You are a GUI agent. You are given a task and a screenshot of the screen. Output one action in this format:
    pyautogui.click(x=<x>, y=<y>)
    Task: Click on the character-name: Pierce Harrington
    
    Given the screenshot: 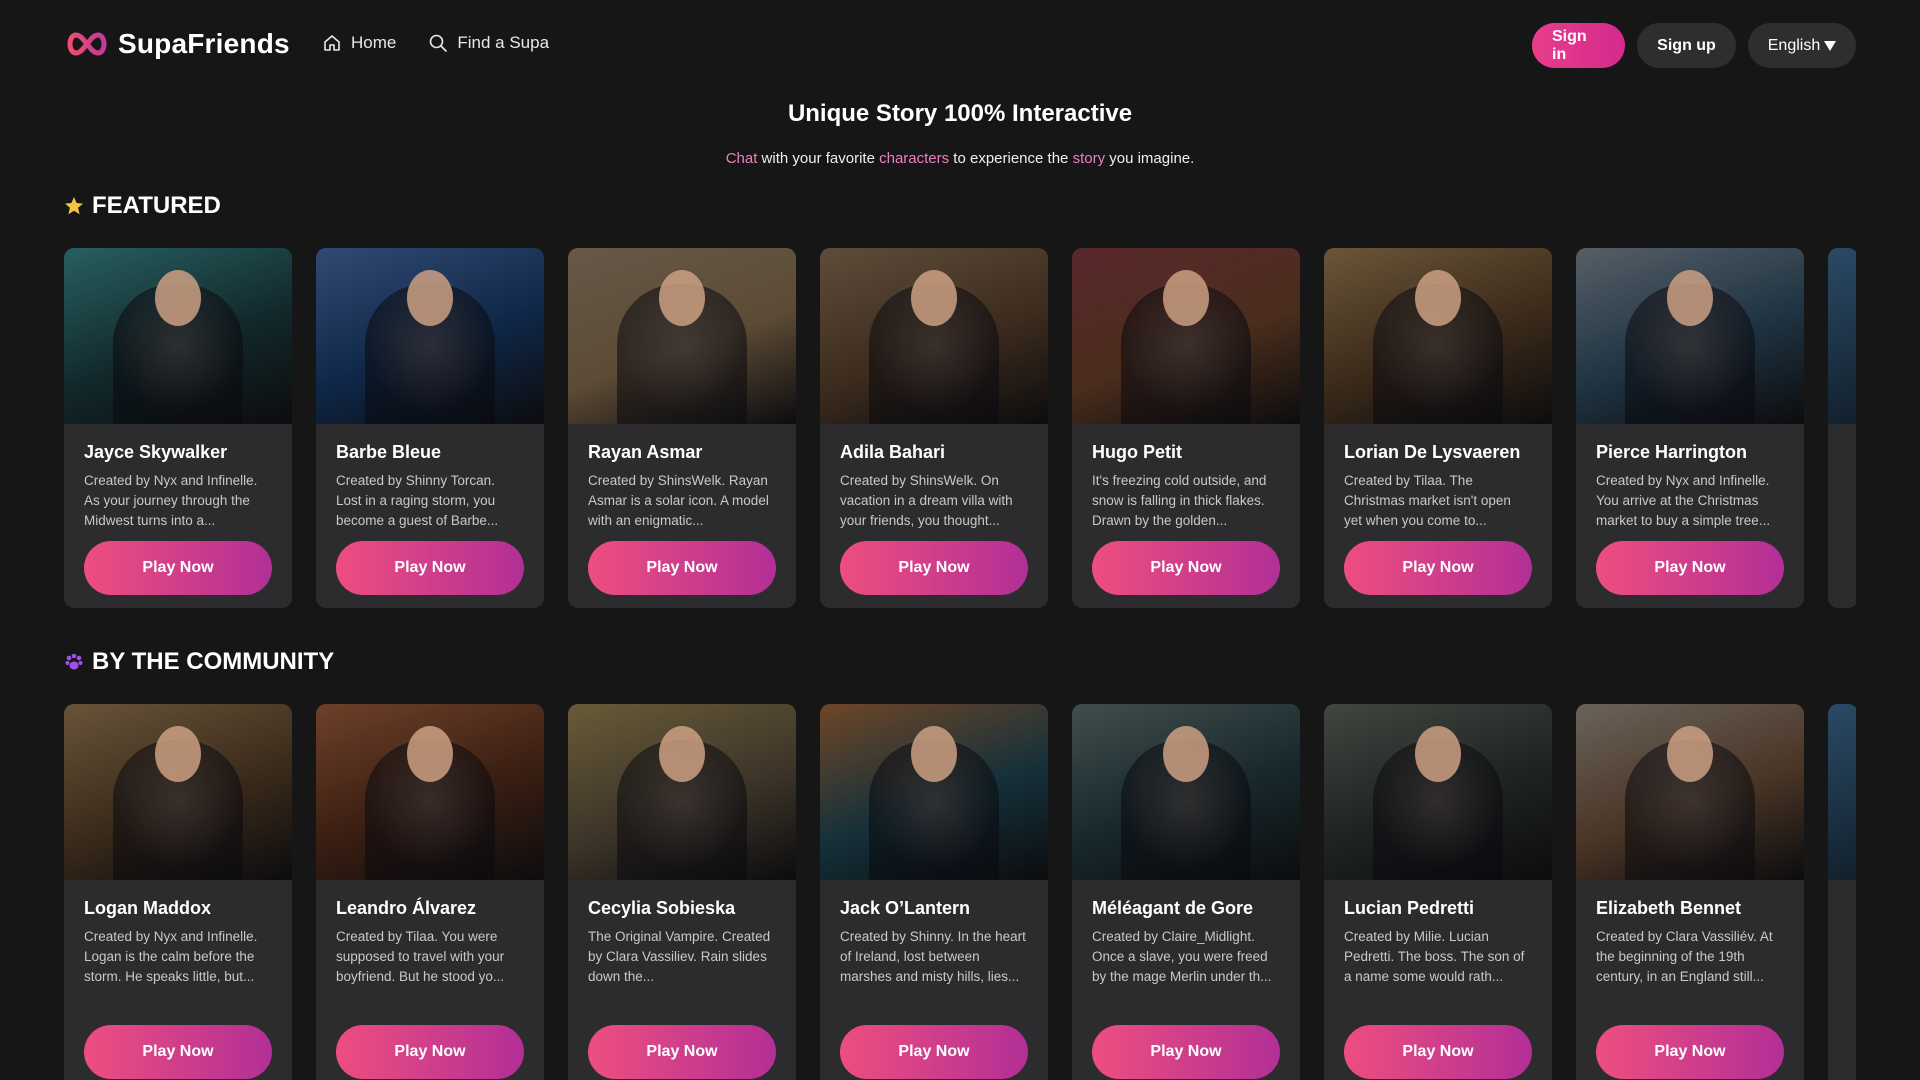 What is the action you would take?
    pyautogui.click(x=1672, y=452)
    